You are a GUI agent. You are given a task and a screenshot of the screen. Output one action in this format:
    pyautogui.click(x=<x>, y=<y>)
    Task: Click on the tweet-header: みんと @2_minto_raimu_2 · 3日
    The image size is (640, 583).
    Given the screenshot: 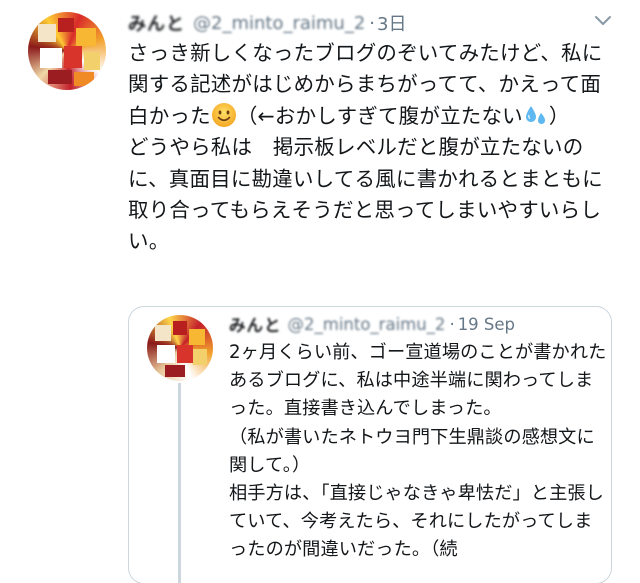 What is the action you would take?
    pyautogui.click(x=267, y=23)
    